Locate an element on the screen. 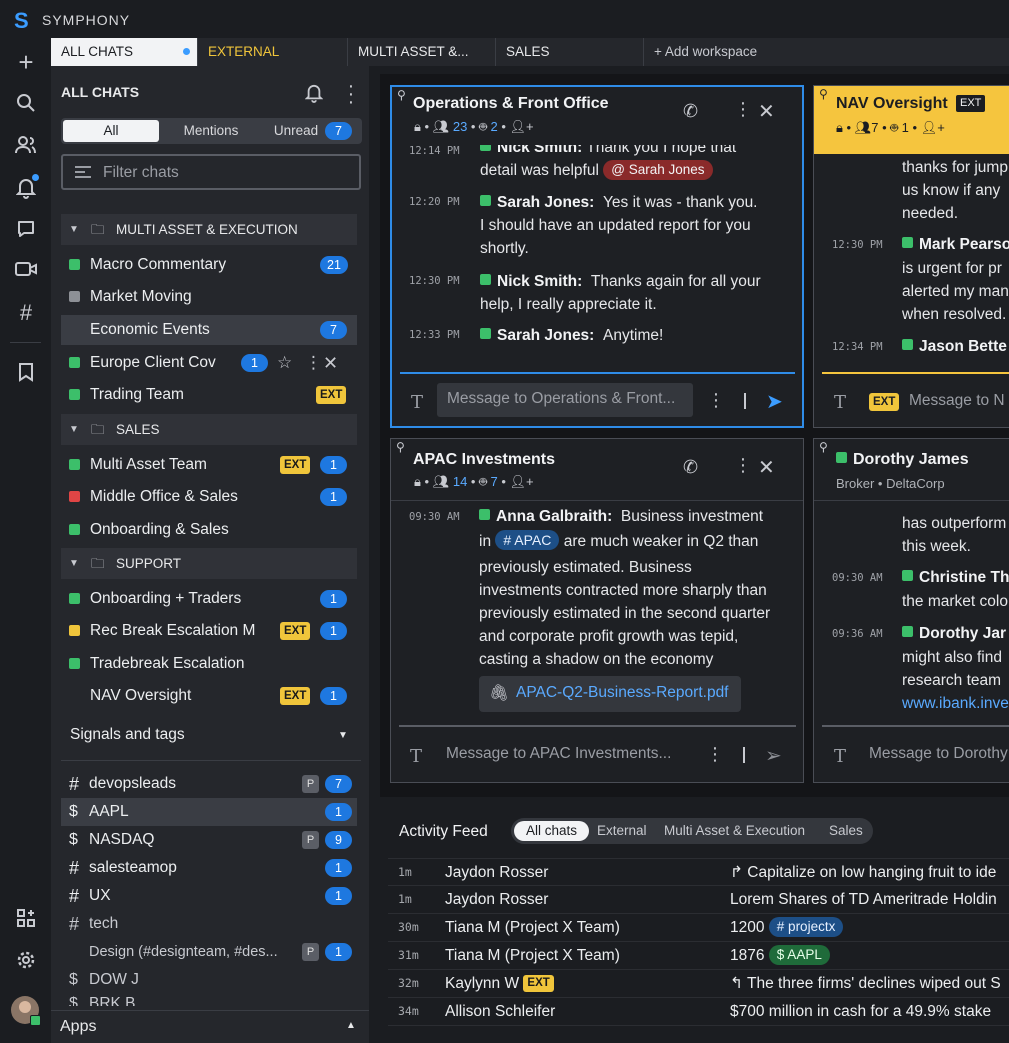  member-count: 14 is located at coordinates (460, 481).